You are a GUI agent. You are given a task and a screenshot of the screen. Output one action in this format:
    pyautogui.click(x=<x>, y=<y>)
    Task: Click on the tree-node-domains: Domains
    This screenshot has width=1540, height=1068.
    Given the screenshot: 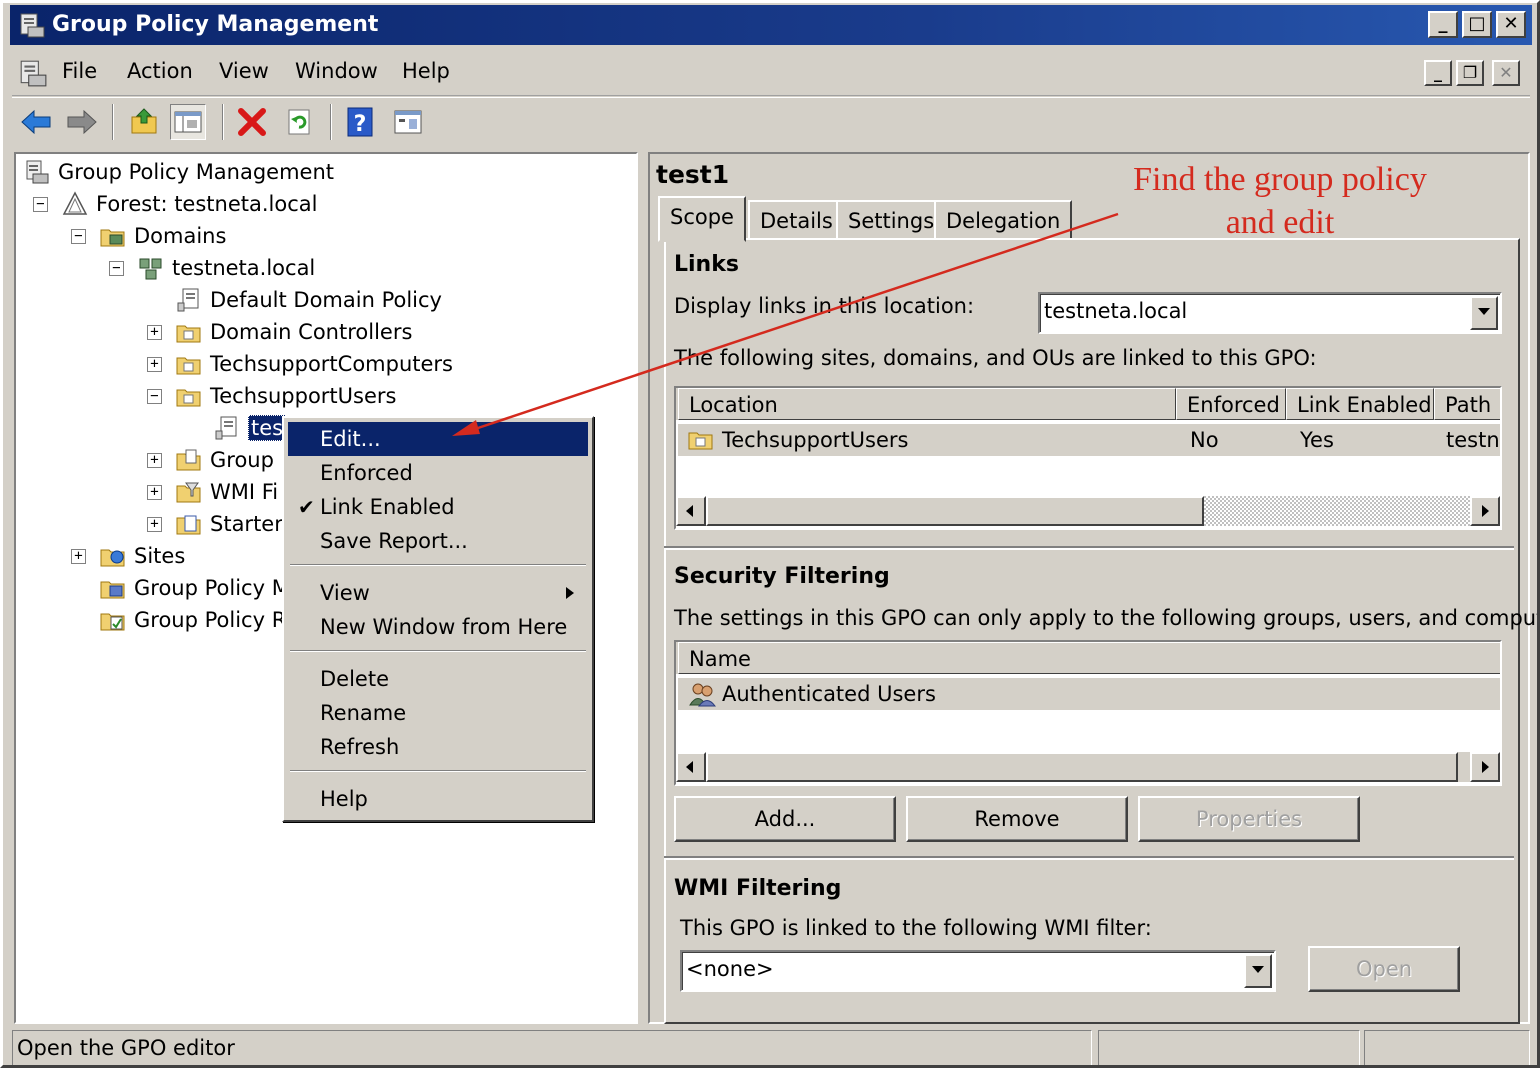 What is the action you would take?
    pyautogui.click(x=163, y=236)
    